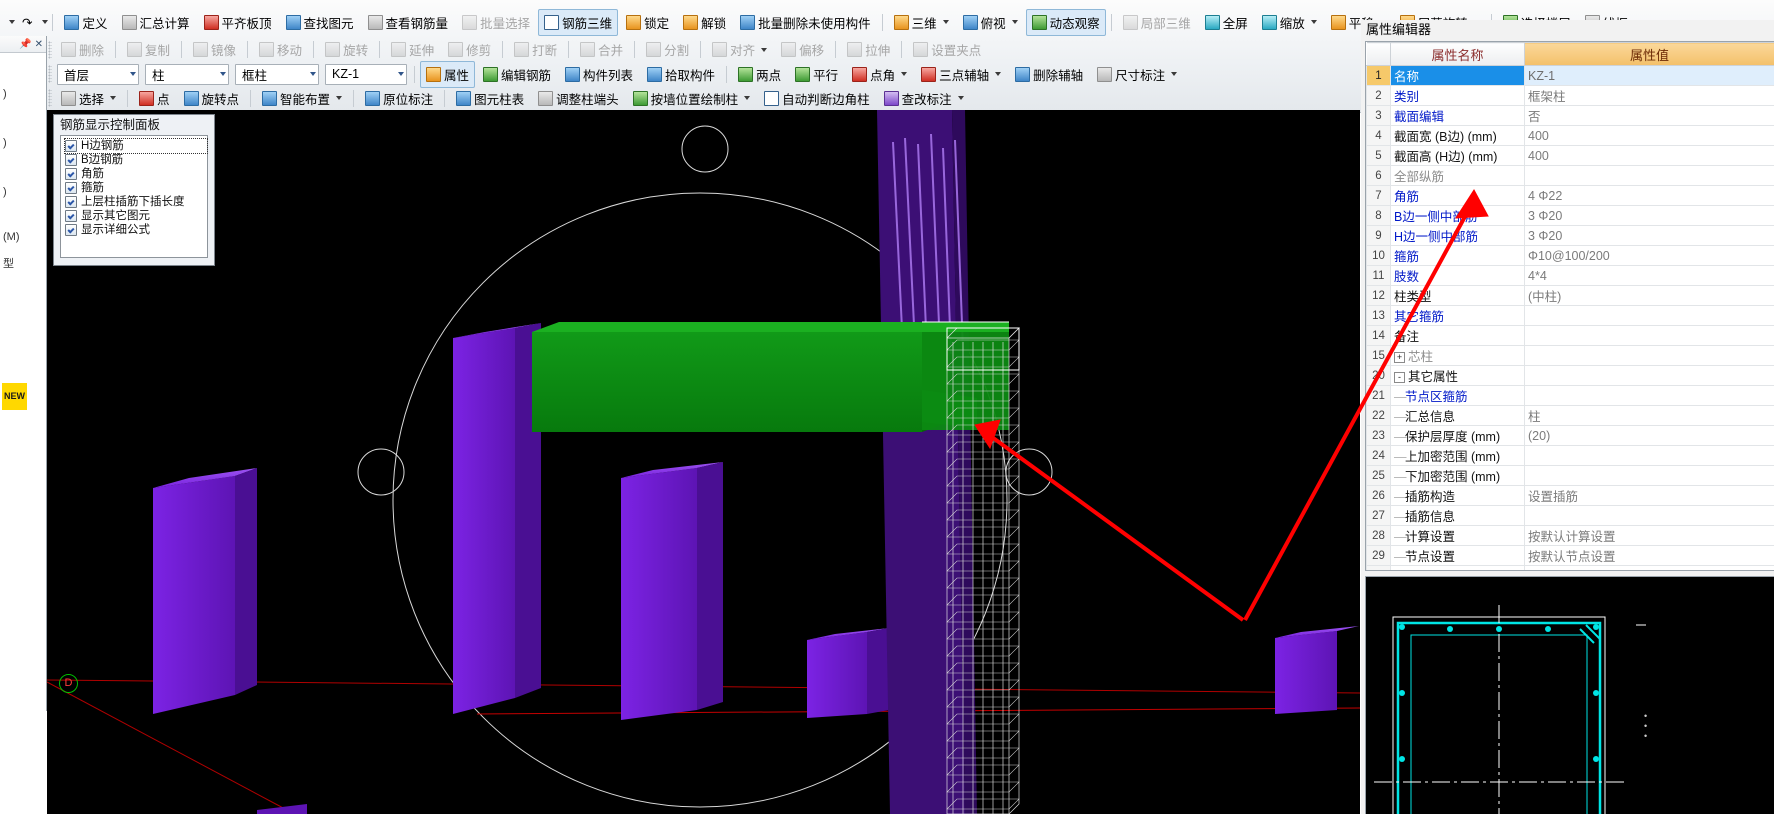 The image size is (1774, 814). I want to click on property-row-value: 设置插筋, so click(1649, 495).